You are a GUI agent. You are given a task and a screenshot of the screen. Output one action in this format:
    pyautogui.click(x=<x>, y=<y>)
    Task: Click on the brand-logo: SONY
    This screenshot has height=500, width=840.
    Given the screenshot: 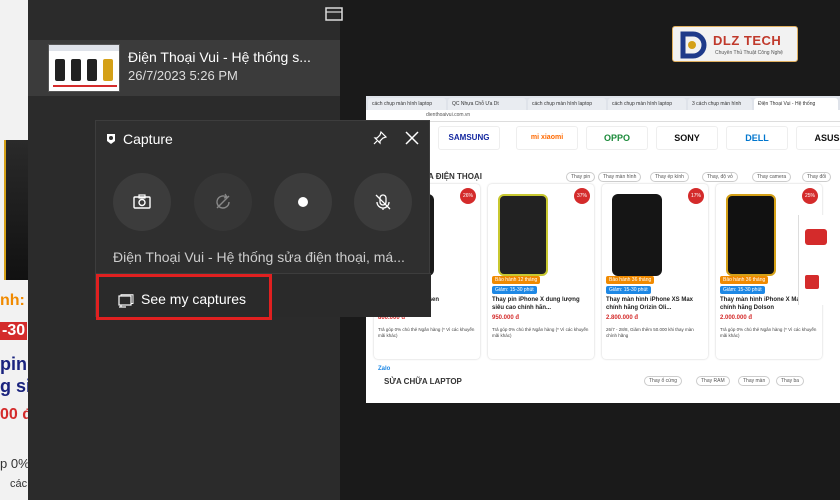 What is the action you would take?
    pyautogui.click(x=687, y=138)
    